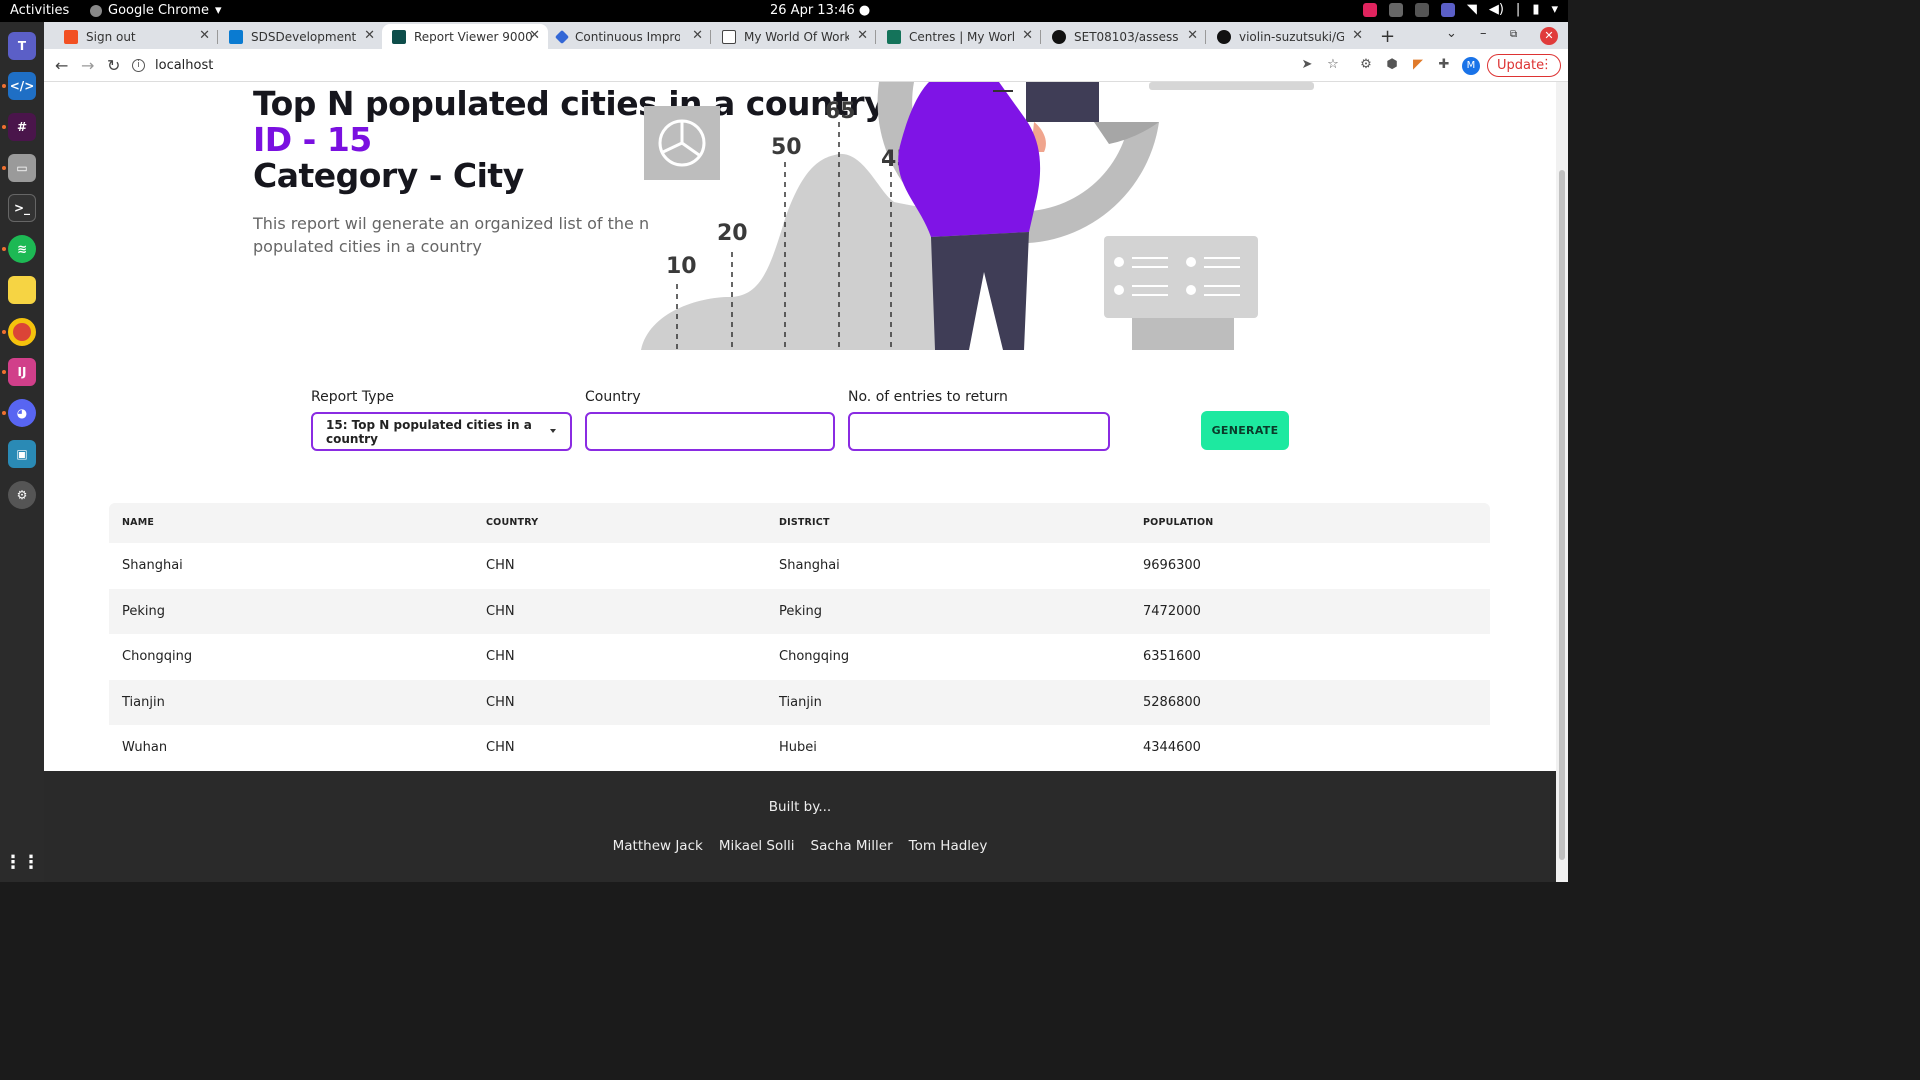 The image size is (1920, 1080). I want to click on report-type-select: 15: Top N populated cities in a country, so click(441, 431).